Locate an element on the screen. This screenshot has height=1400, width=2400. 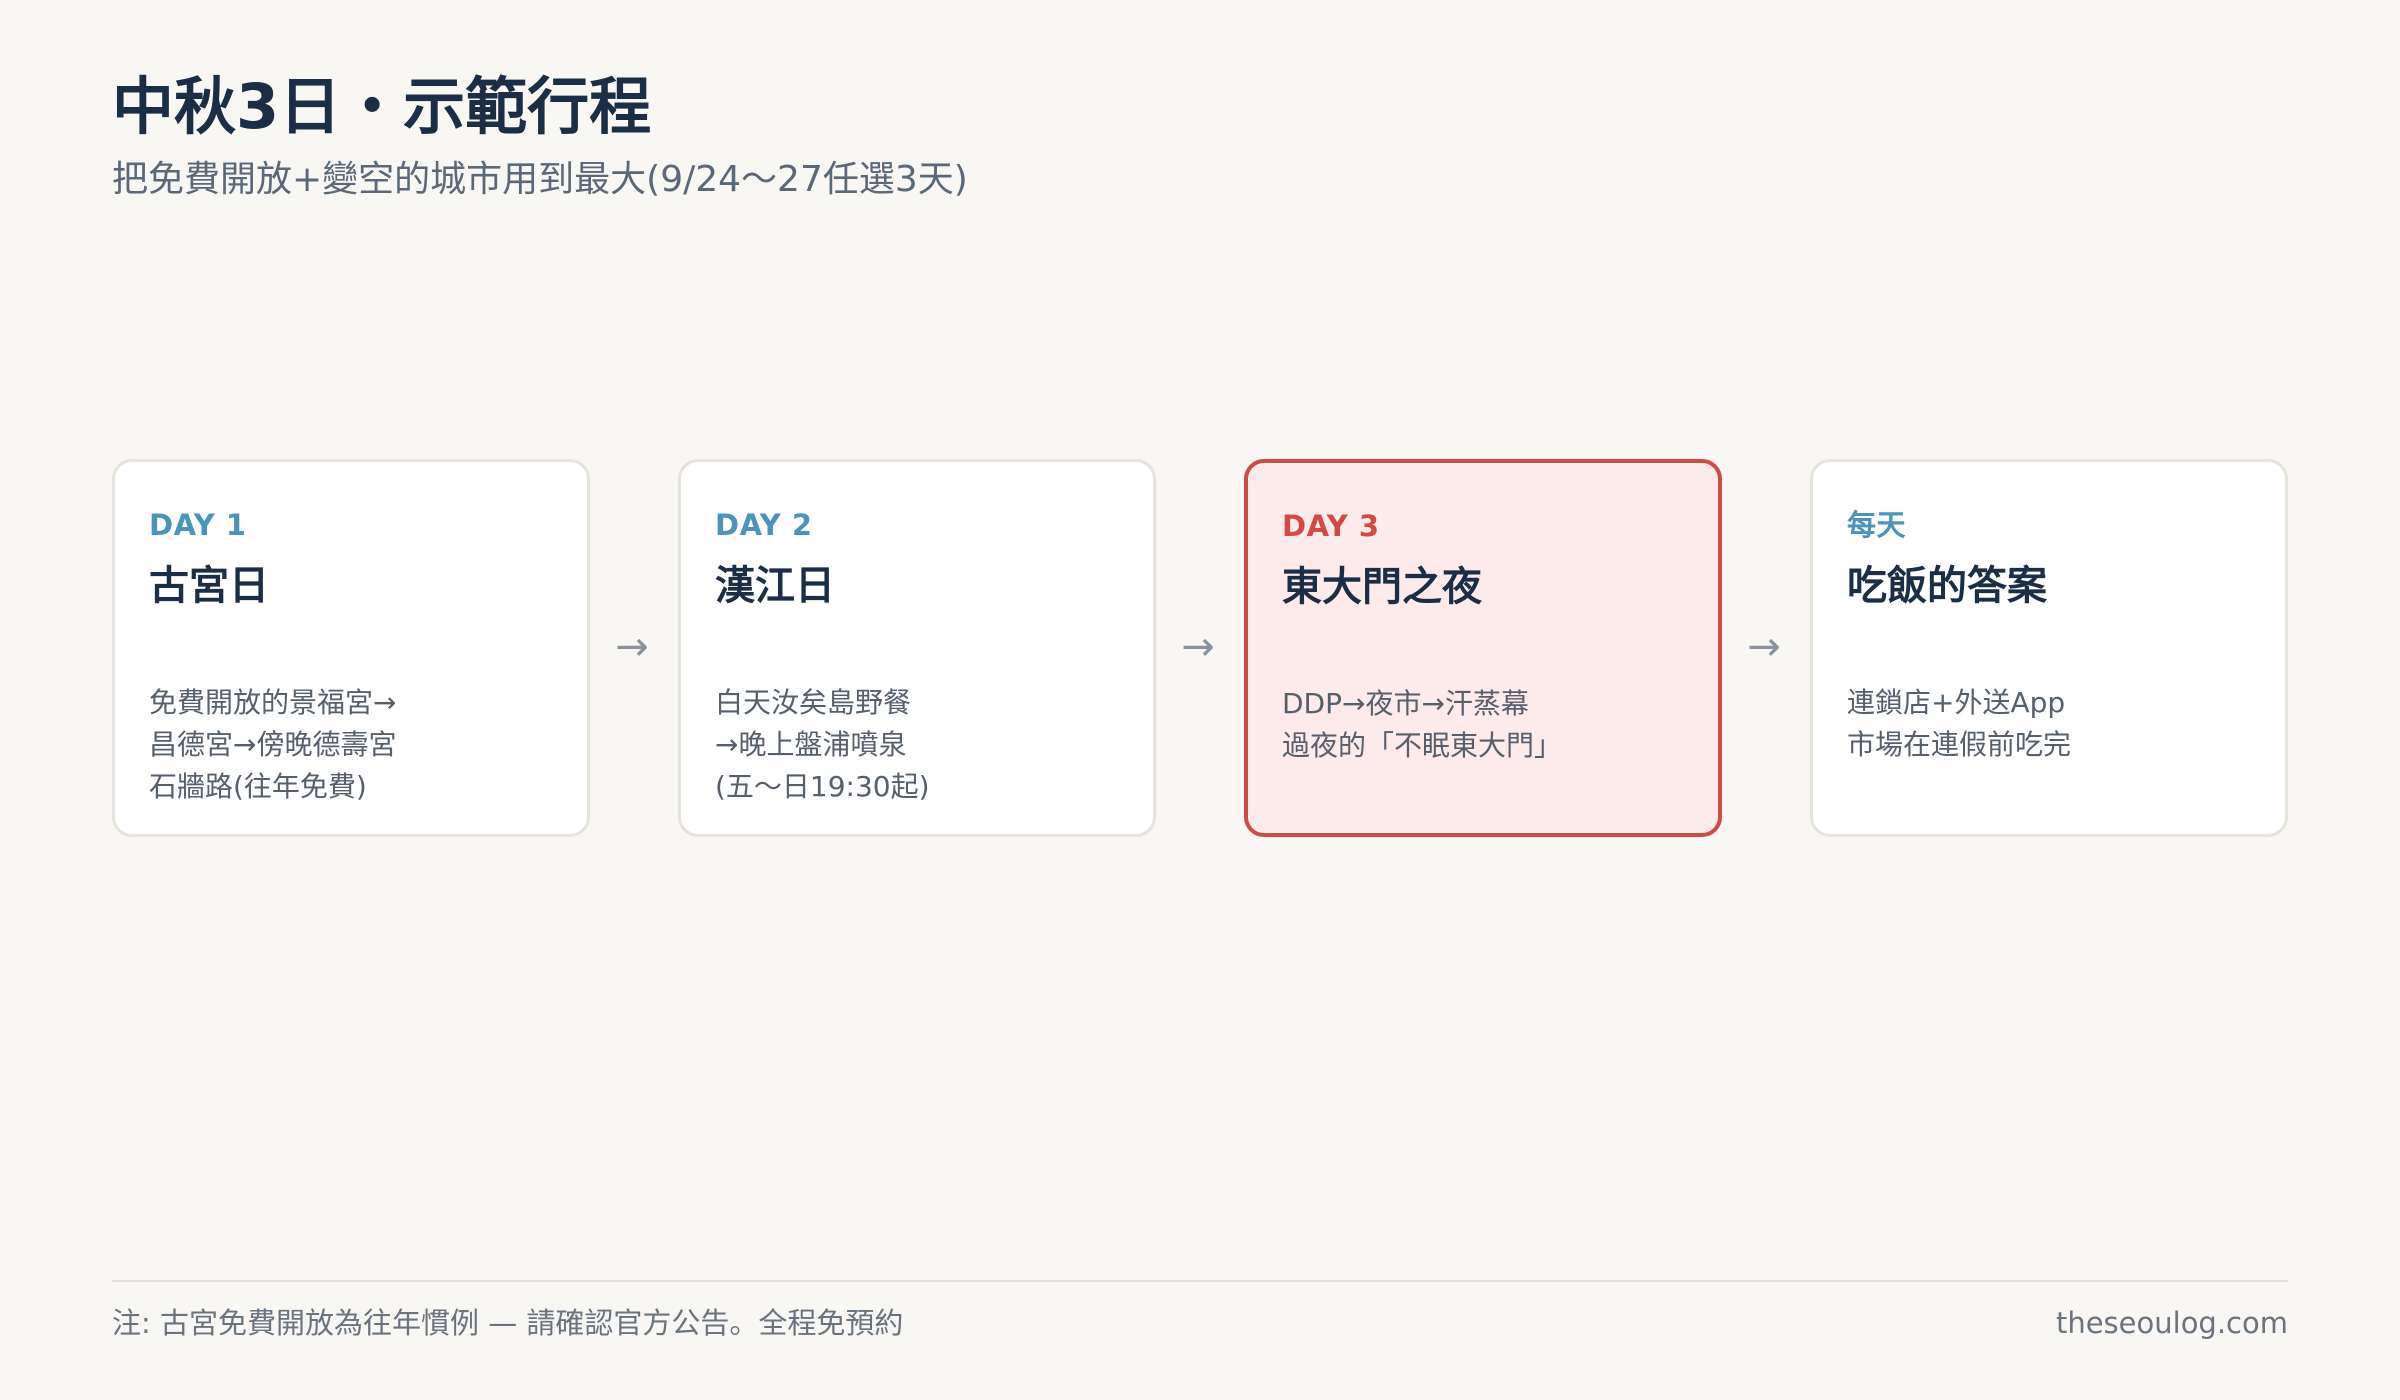
card-description: 免費開放的景福宮→ 昌德宮→傍晚德壽宮 石牆路(往年免費) is located at coordinates (358, 745).